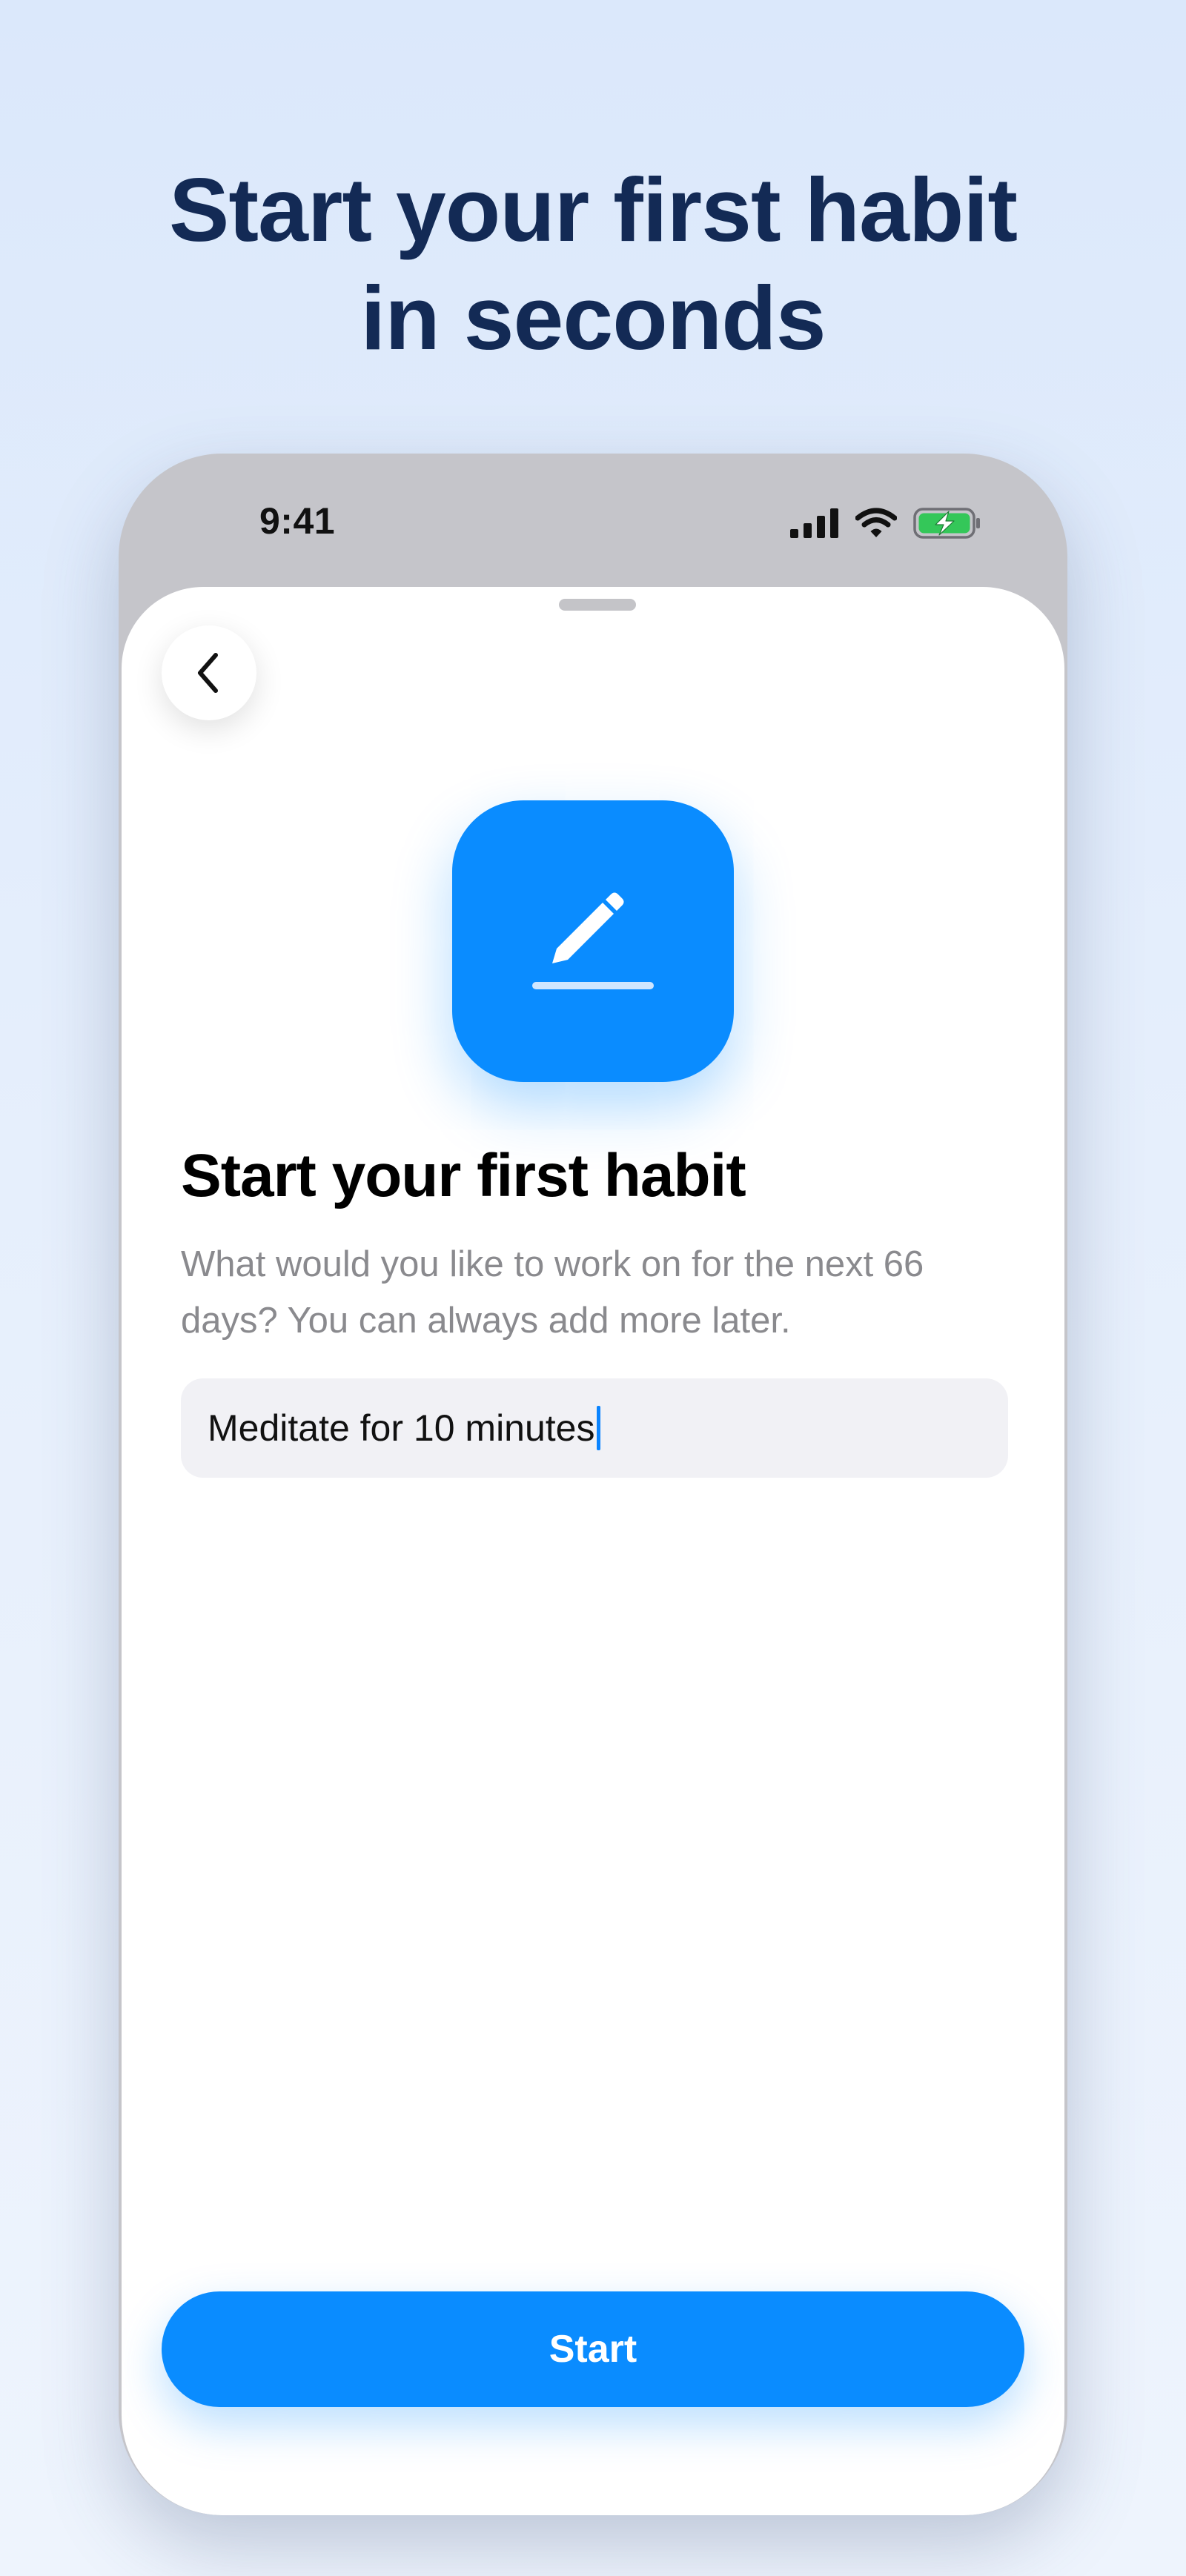 This screenshot has width=1186, height=2576. I want to click on start-button: Start, so click(593, 2349).